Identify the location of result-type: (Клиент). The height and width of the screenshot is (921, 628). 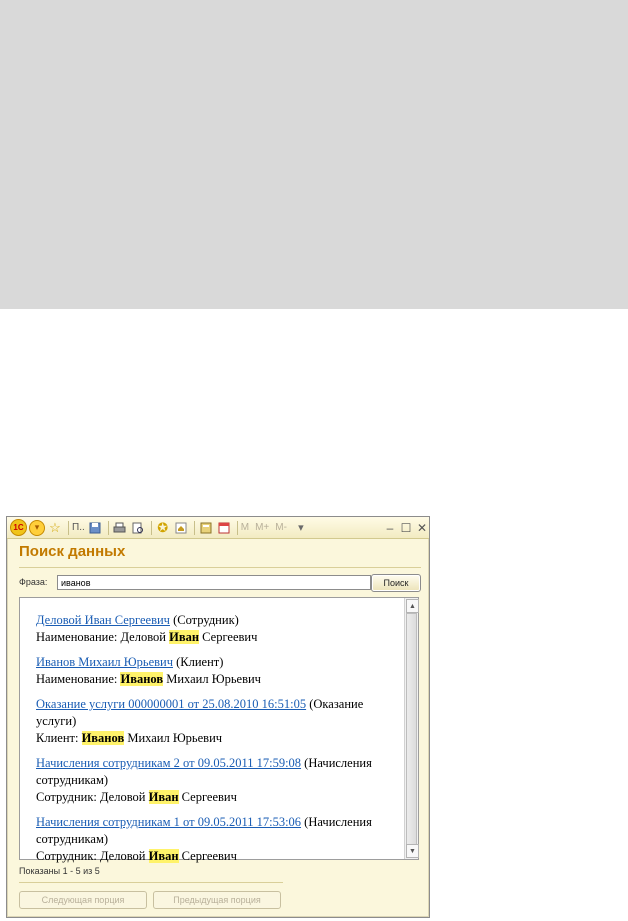
(200, 662).